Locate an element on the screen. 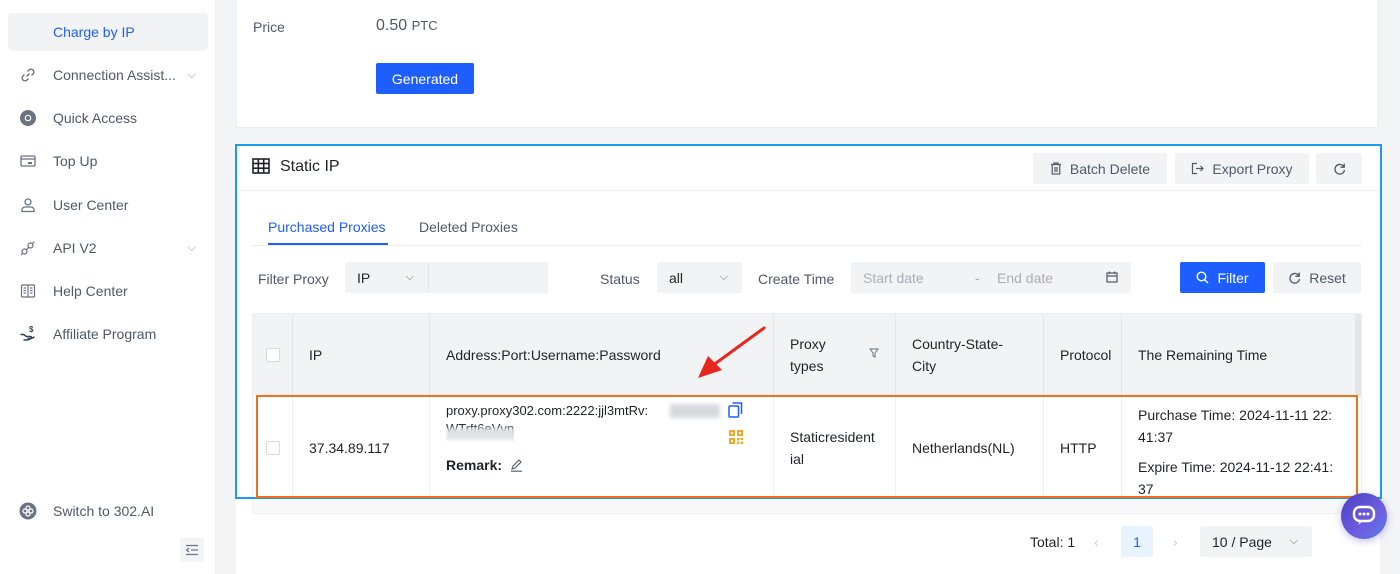 This screenshot has width=1400, height=574. sidebar-item-connection-assistant: Connection Assist... ⌵ is located at coordinates (108, 75).